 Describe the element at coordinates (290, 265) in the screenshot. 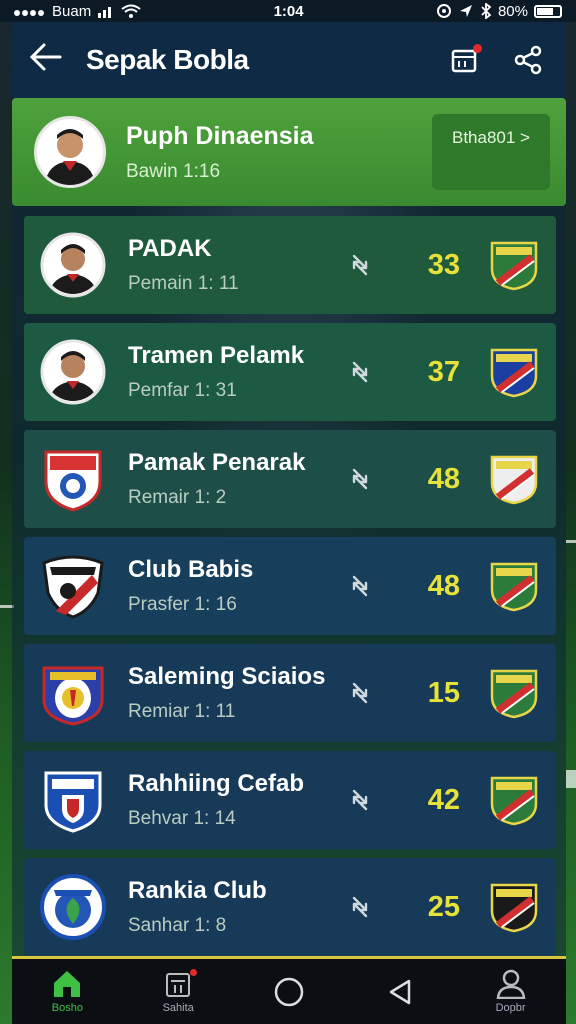

I see `list-item: PADAK Pemain 1: 11 33` at that location.